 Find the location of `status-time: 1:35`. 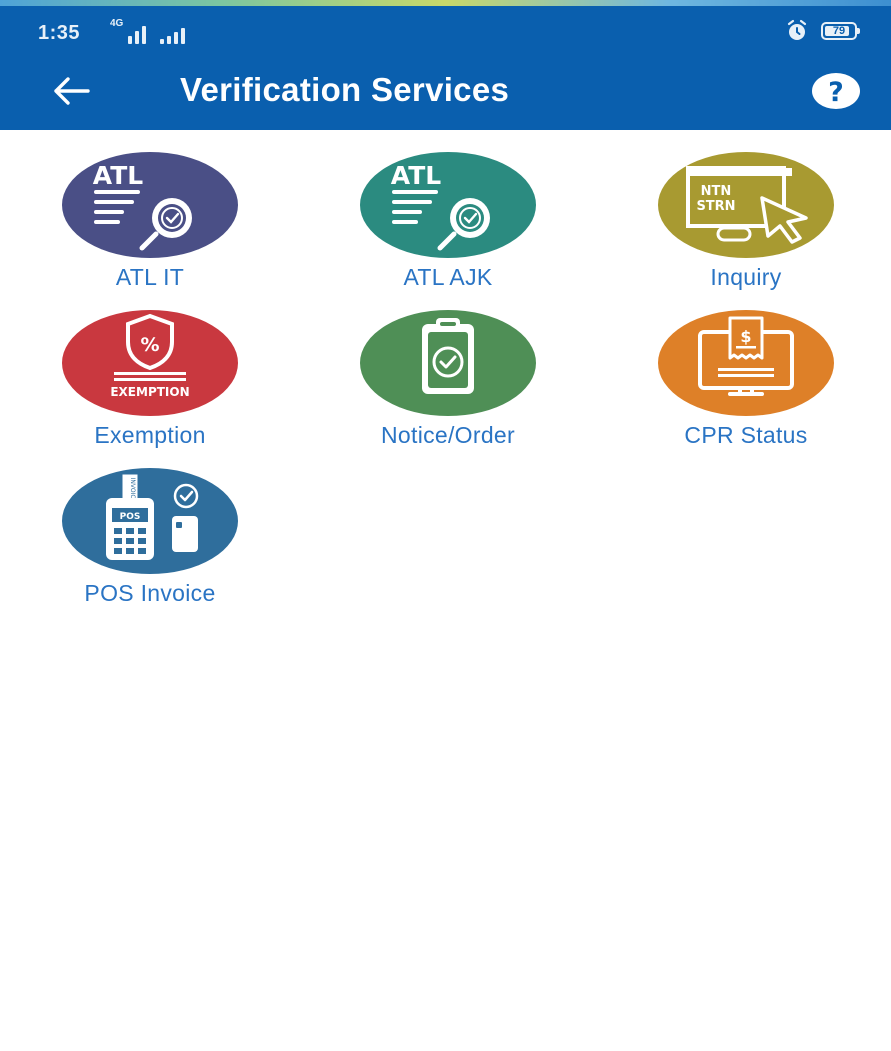

status-time: 1:35 is located at coordinates (59, 33).